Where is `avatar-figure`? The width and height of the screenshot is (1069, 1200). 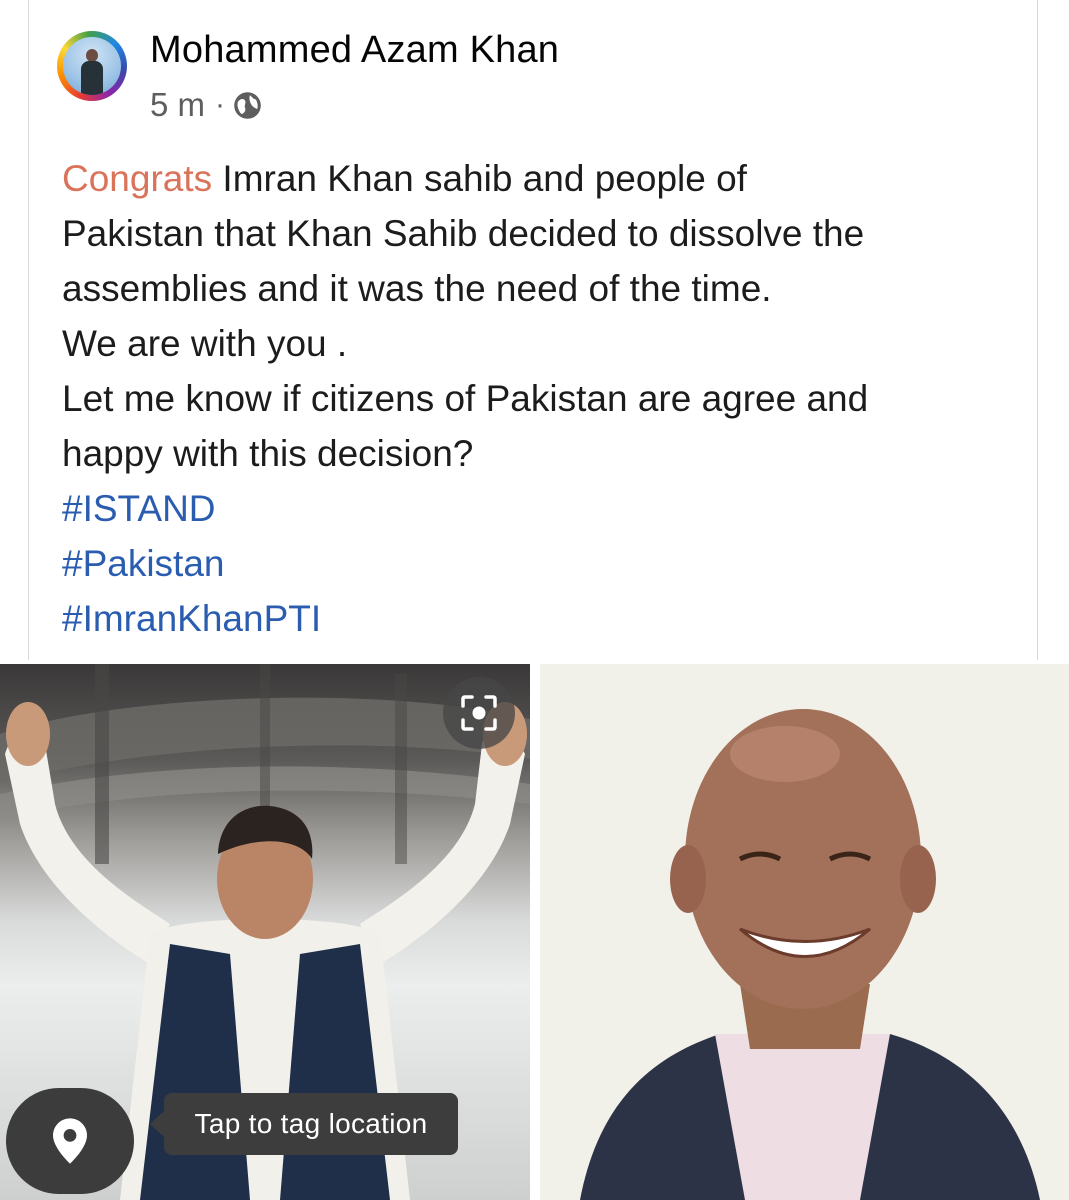 avatar-figure is located at coordinates (92, 72).